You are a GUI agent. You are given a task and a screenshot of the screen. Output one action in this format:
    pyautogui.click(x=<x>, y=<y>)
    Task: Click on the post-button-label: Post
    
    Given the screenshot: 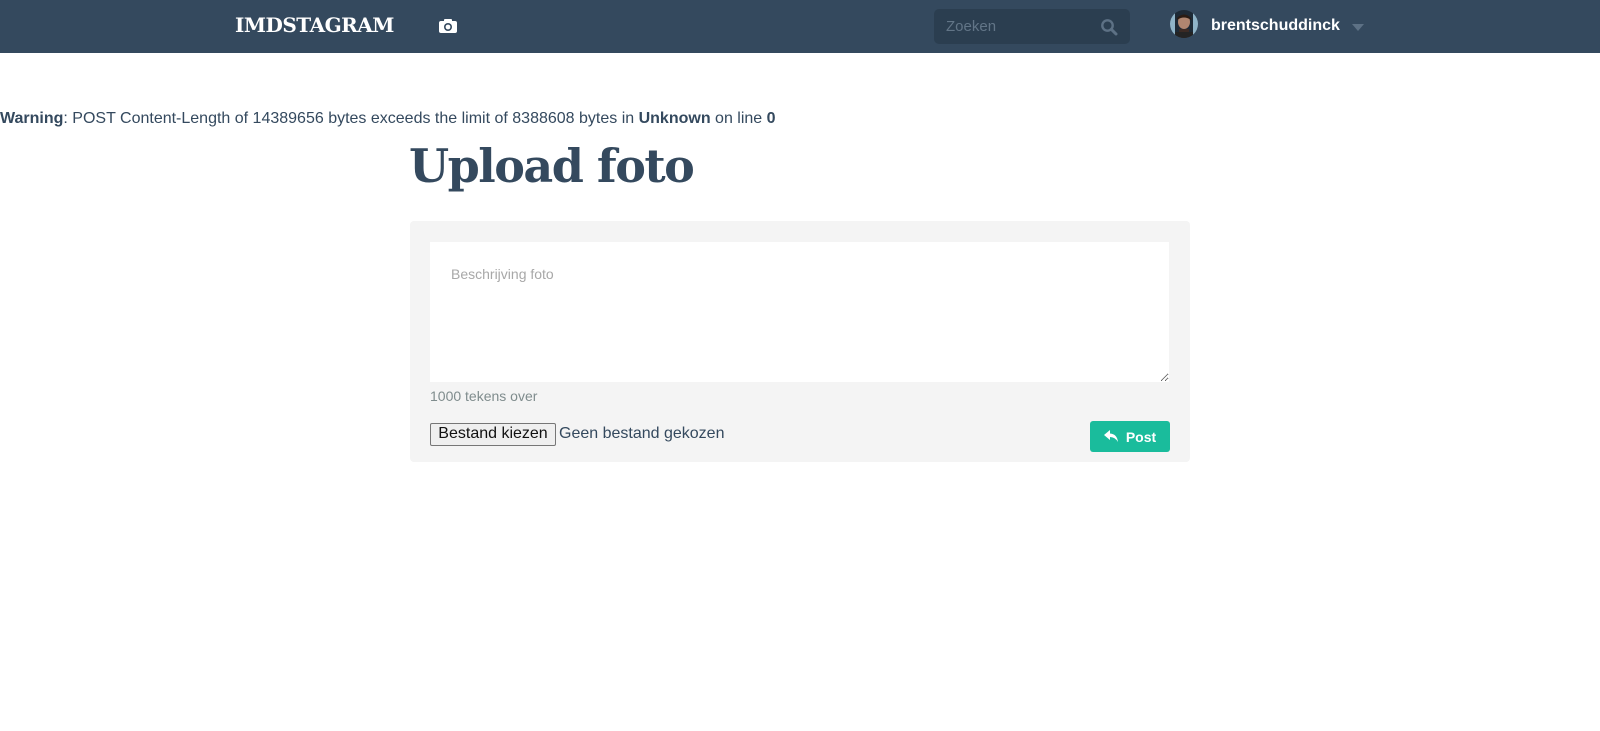 What is the action you would take?
    pyautogui.click(x=1141, y=436)
    